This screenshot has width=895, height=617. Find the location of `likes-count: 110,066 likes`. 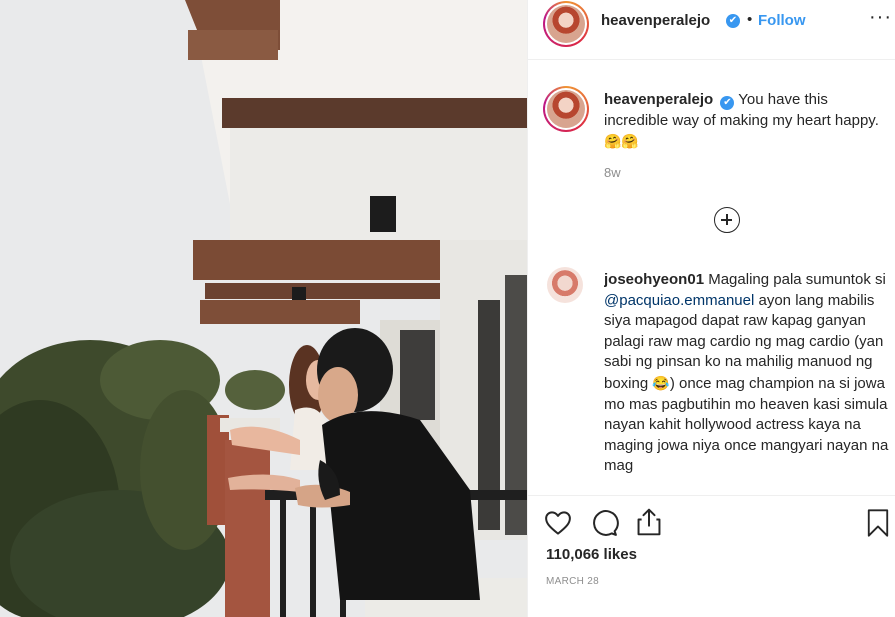

likes-count: 110,066 likes is located at coordinates (591, 554).